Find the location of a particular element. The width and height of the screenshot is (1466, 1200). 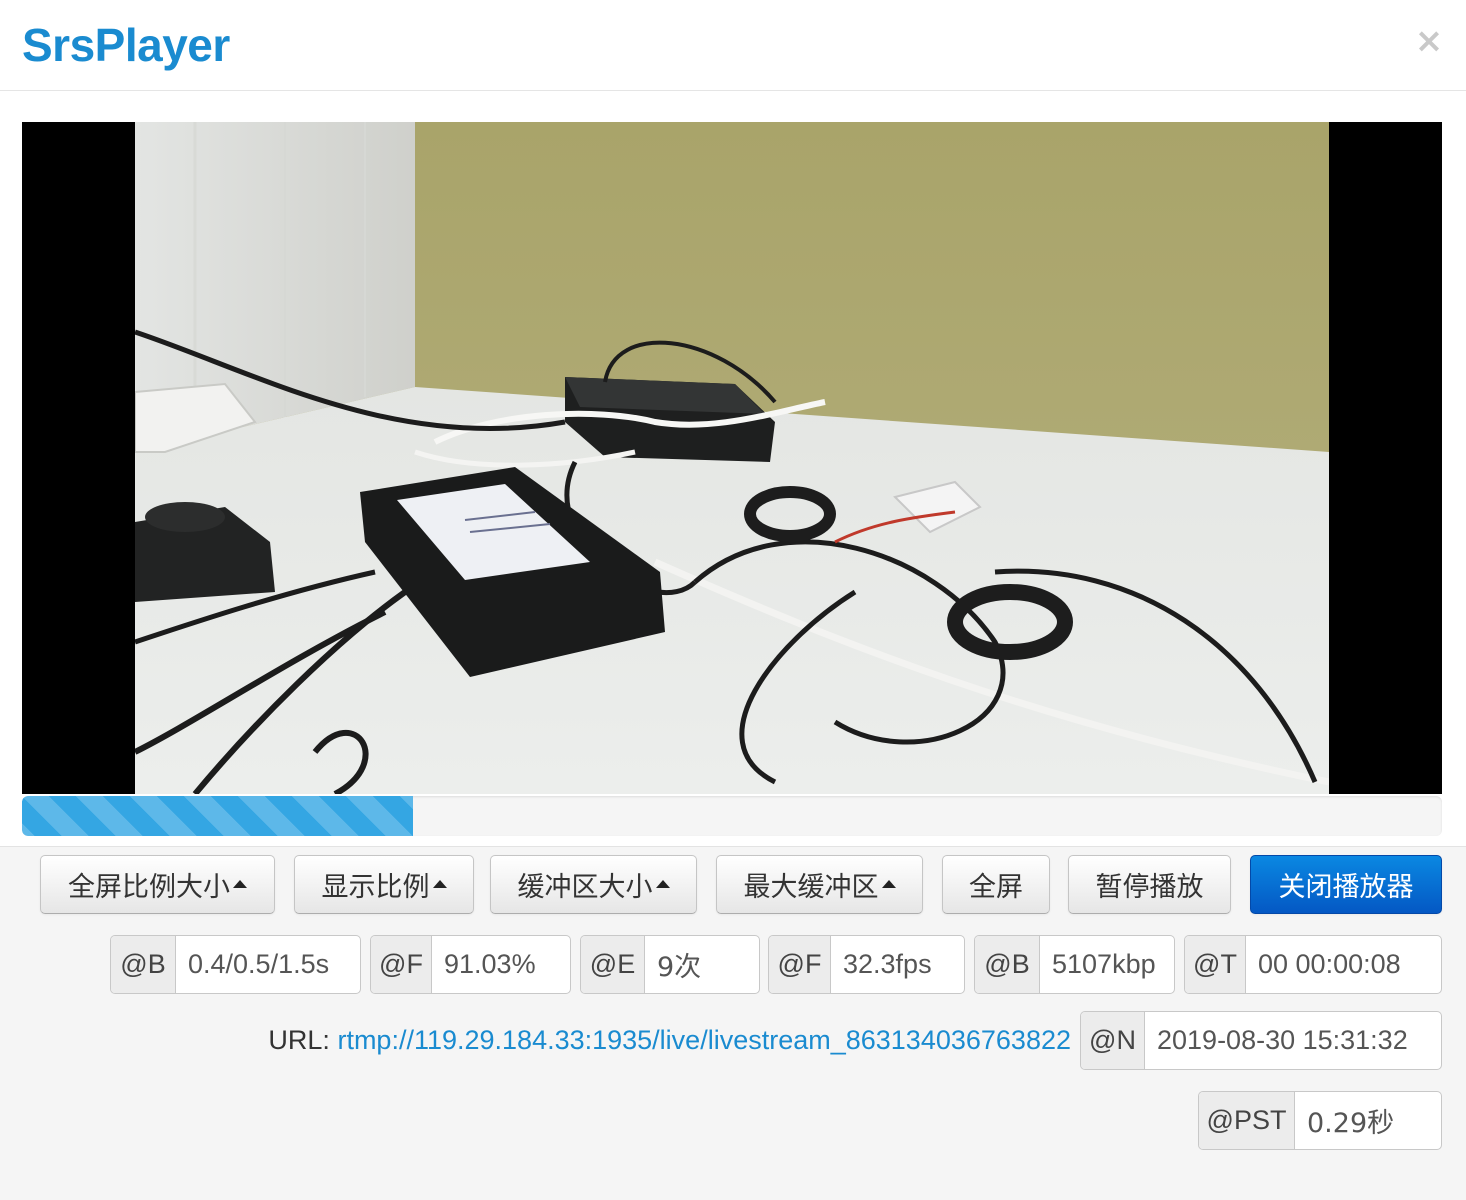

stat-empty-count: @E 9次 is located at coordinates (670, 964).